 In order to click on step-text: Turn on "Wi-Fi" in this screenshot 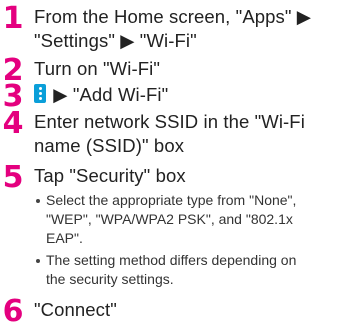, I will do `click(196, 69)`.